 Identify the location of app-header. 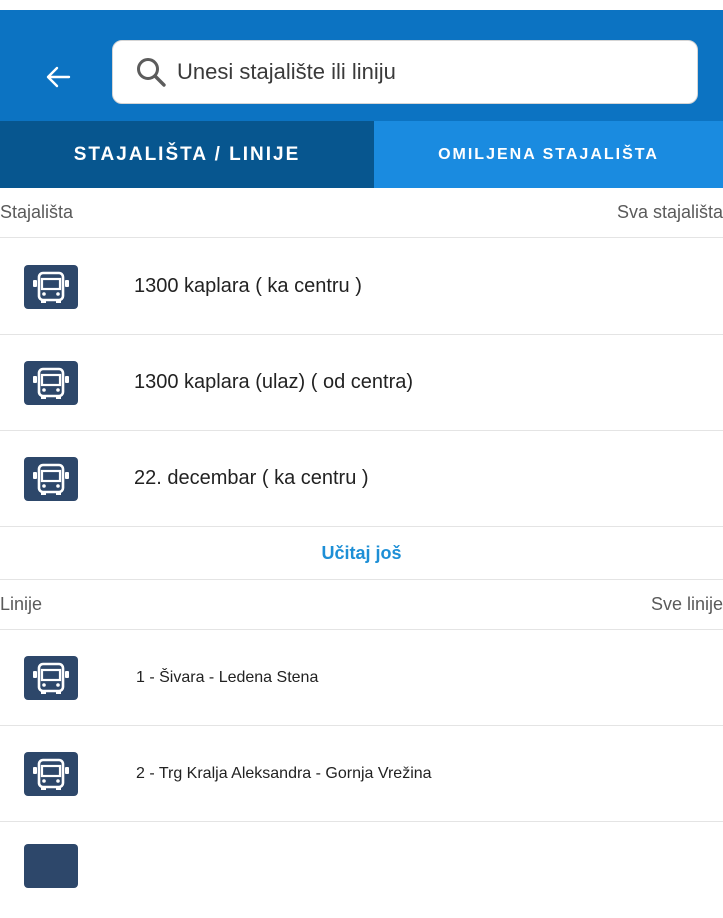
(361, 60).